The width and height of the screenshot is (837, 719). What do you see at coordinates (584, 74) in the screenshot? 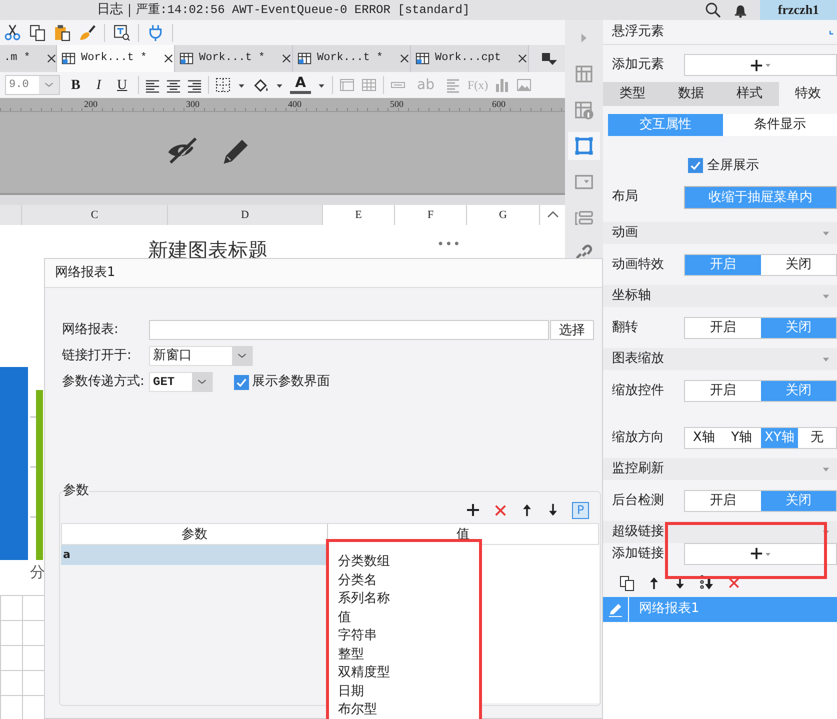
I see `grid-icon` at bounding box center [584, 74].